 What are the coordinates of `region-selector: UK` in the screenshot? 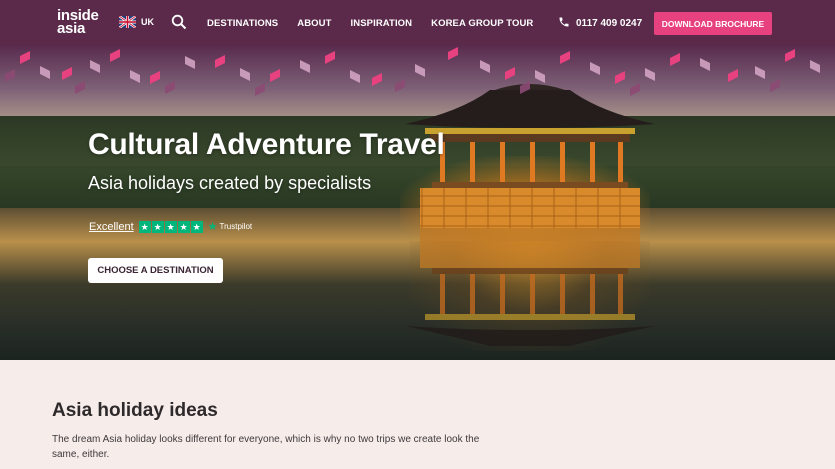 It's located at (136, 22).